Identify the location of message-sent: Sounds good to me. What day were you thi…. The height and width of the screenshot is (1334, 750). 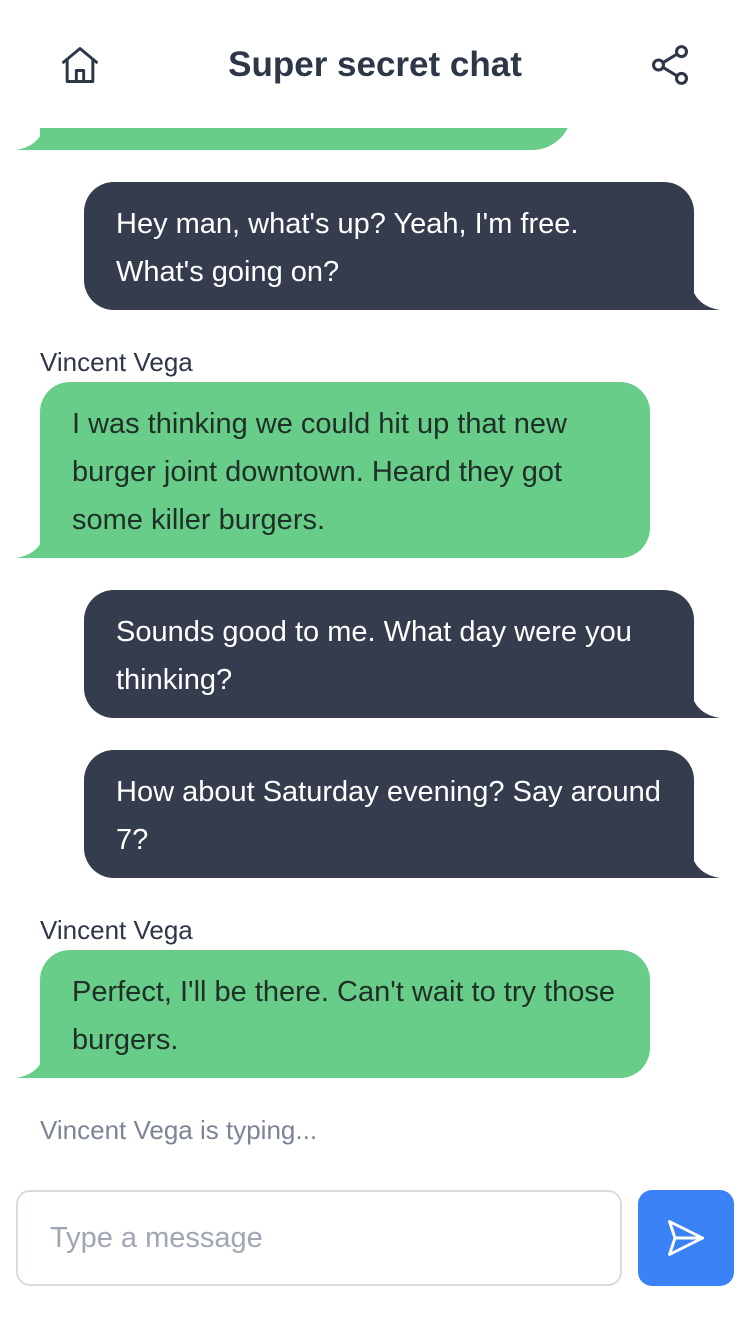
(389, 654).